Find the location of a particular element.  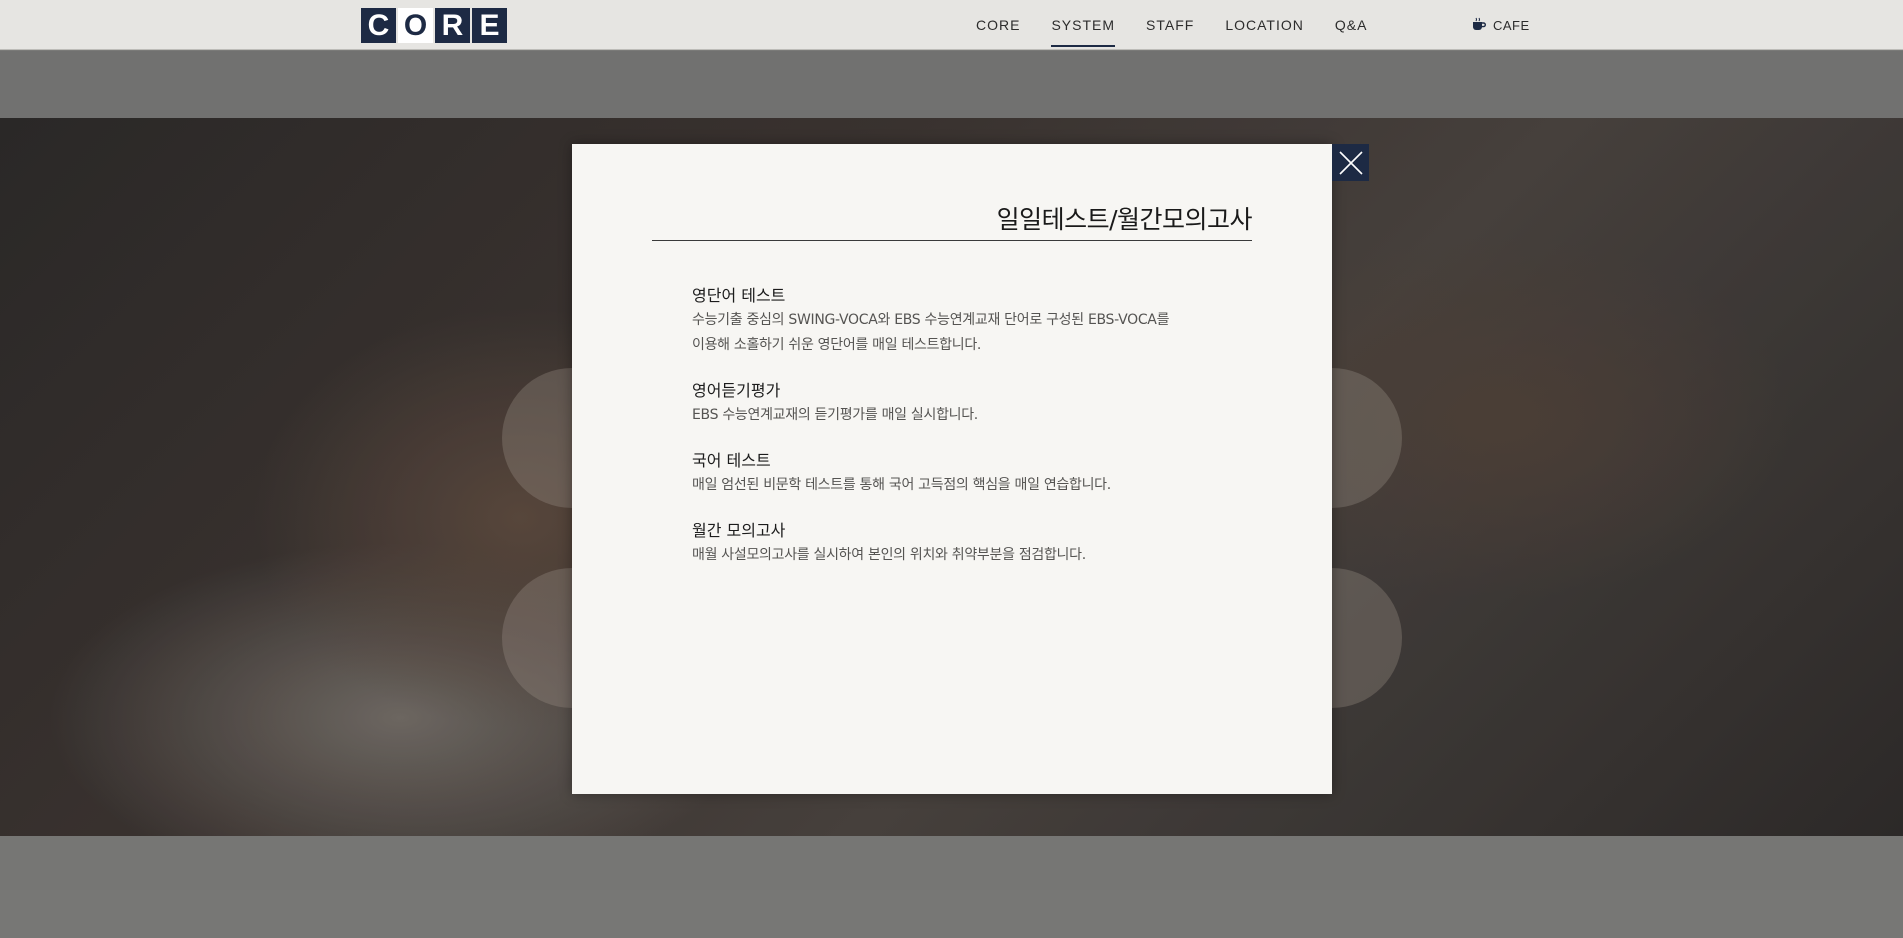

nav-item-qa: Q&A is located at coordinates (1351, 25).